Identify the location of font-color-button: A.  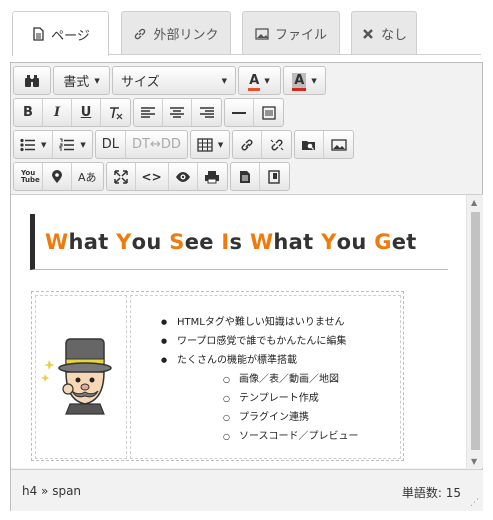
(259, 80).